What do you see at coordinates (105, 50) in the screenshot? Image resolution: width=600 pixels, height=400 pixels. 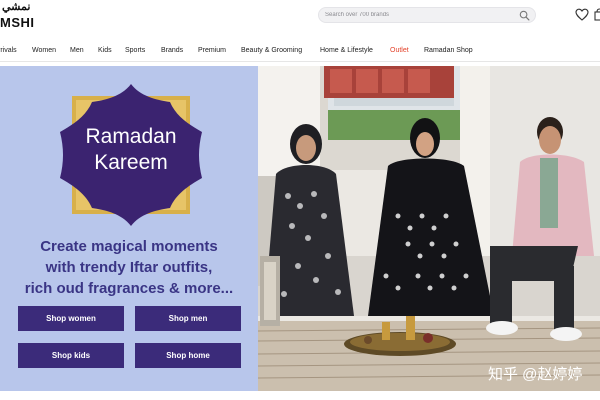 I see `nav-item-kids: Kids` at bounding box center [105, 50].